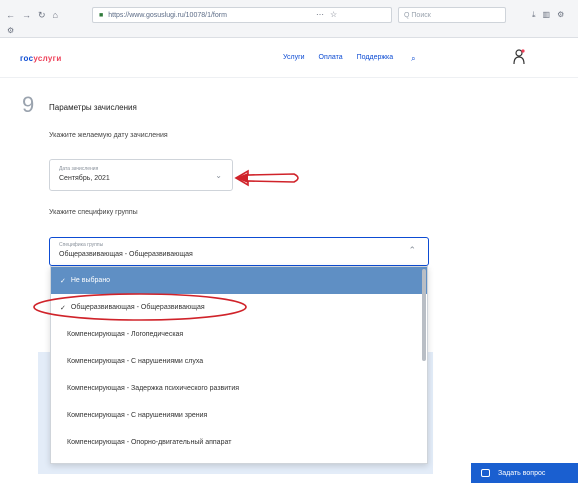  I want to click on back-icon: ←, so click(10, 15).